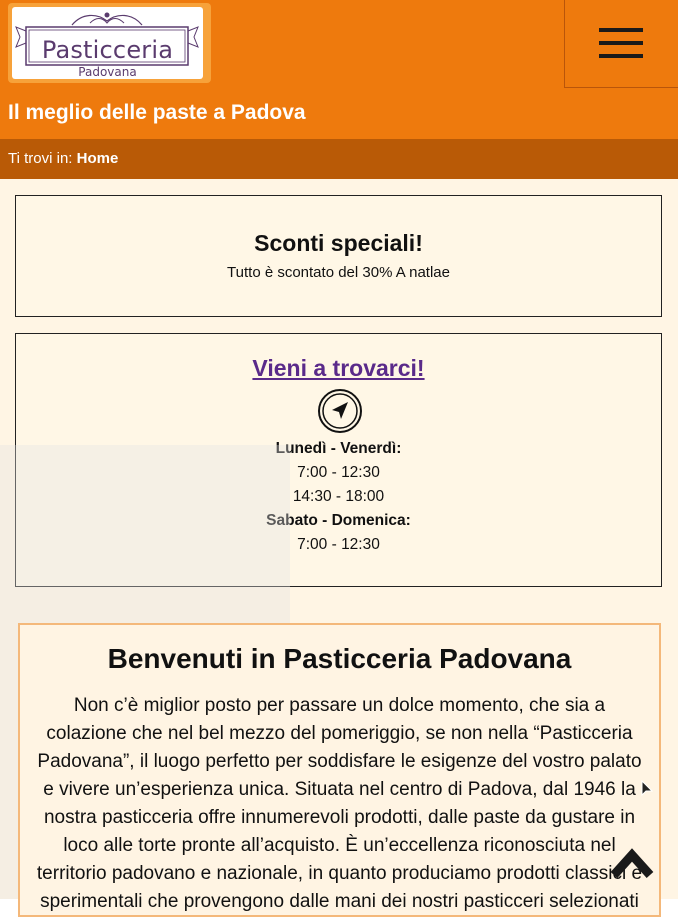 This screenshot has width=680, height=917. Describe the element at coordinates (107, 50) in the screenshot. I see `logo-title: Pasticceria` at that location.